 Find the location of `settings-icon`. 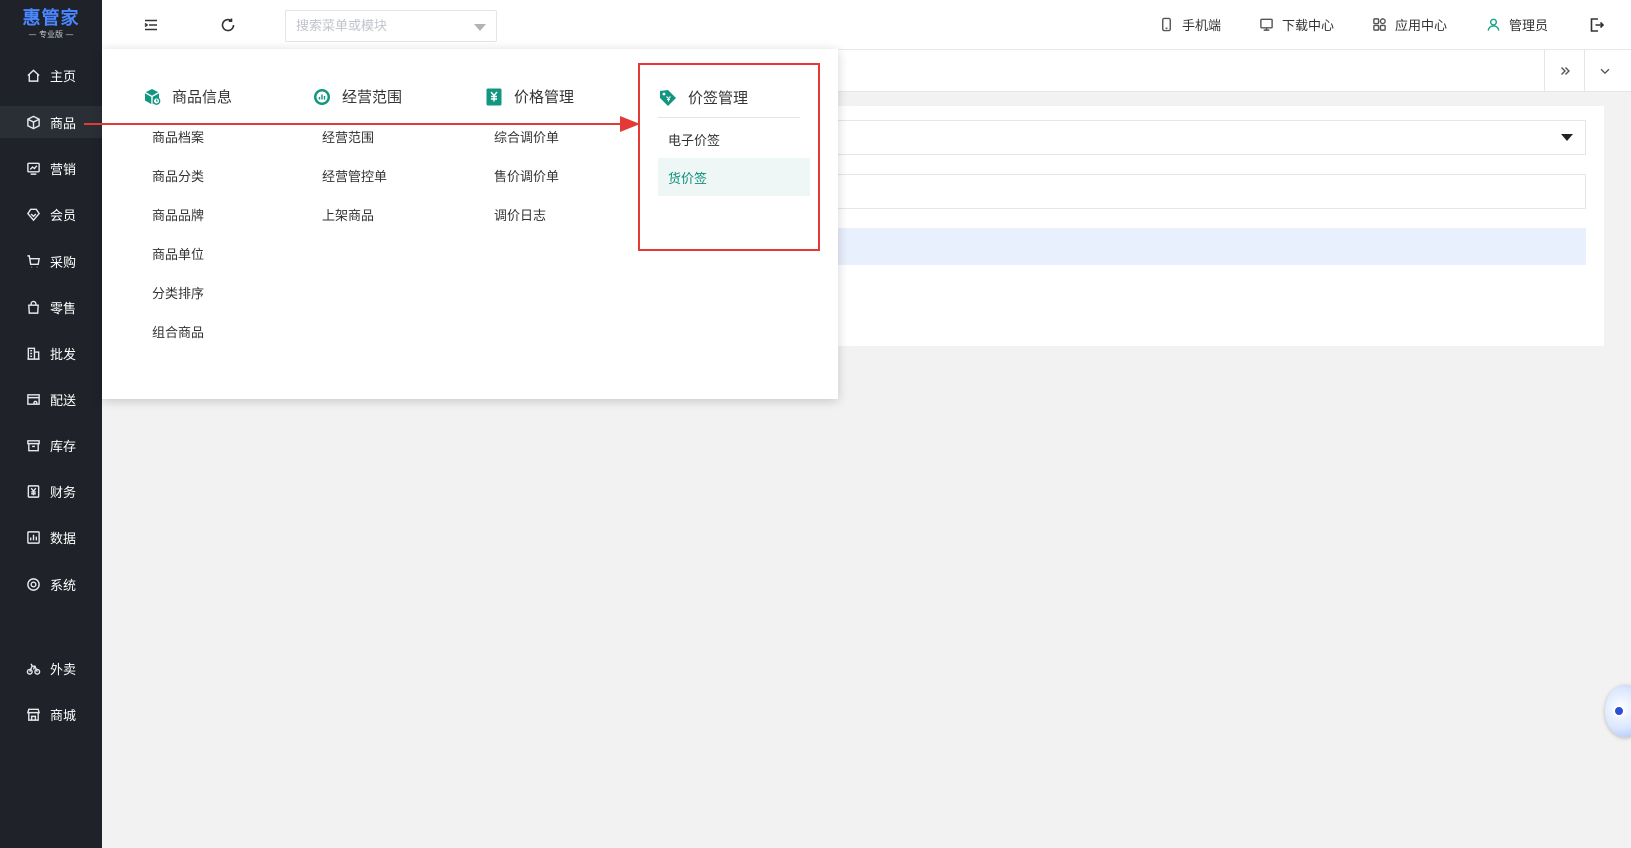

settings-icon is located at coordinates (33, 584).